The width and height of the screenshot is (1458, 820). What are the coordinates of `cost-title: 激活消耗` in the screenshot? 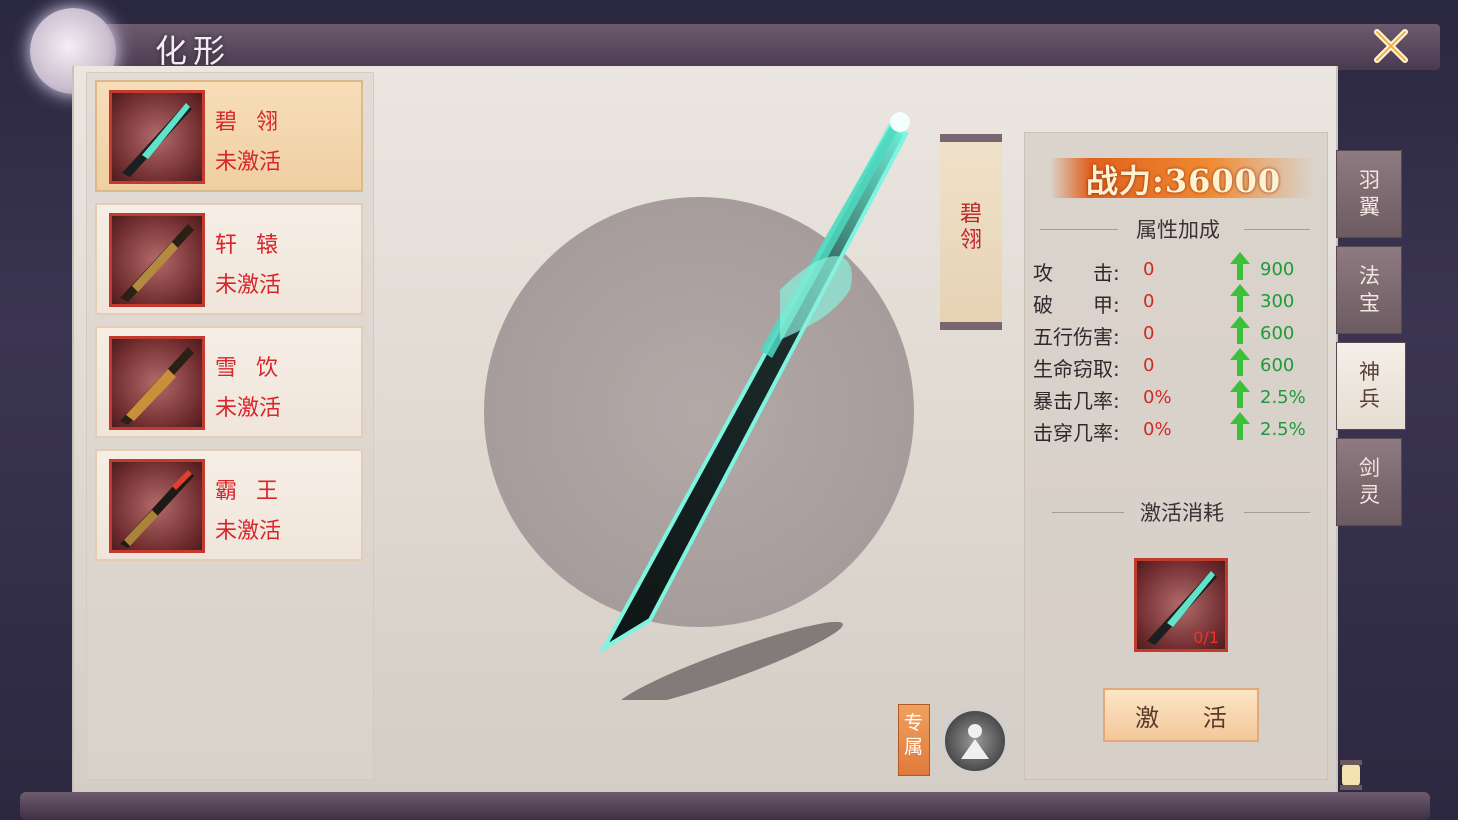 It's located at (1182, 513).